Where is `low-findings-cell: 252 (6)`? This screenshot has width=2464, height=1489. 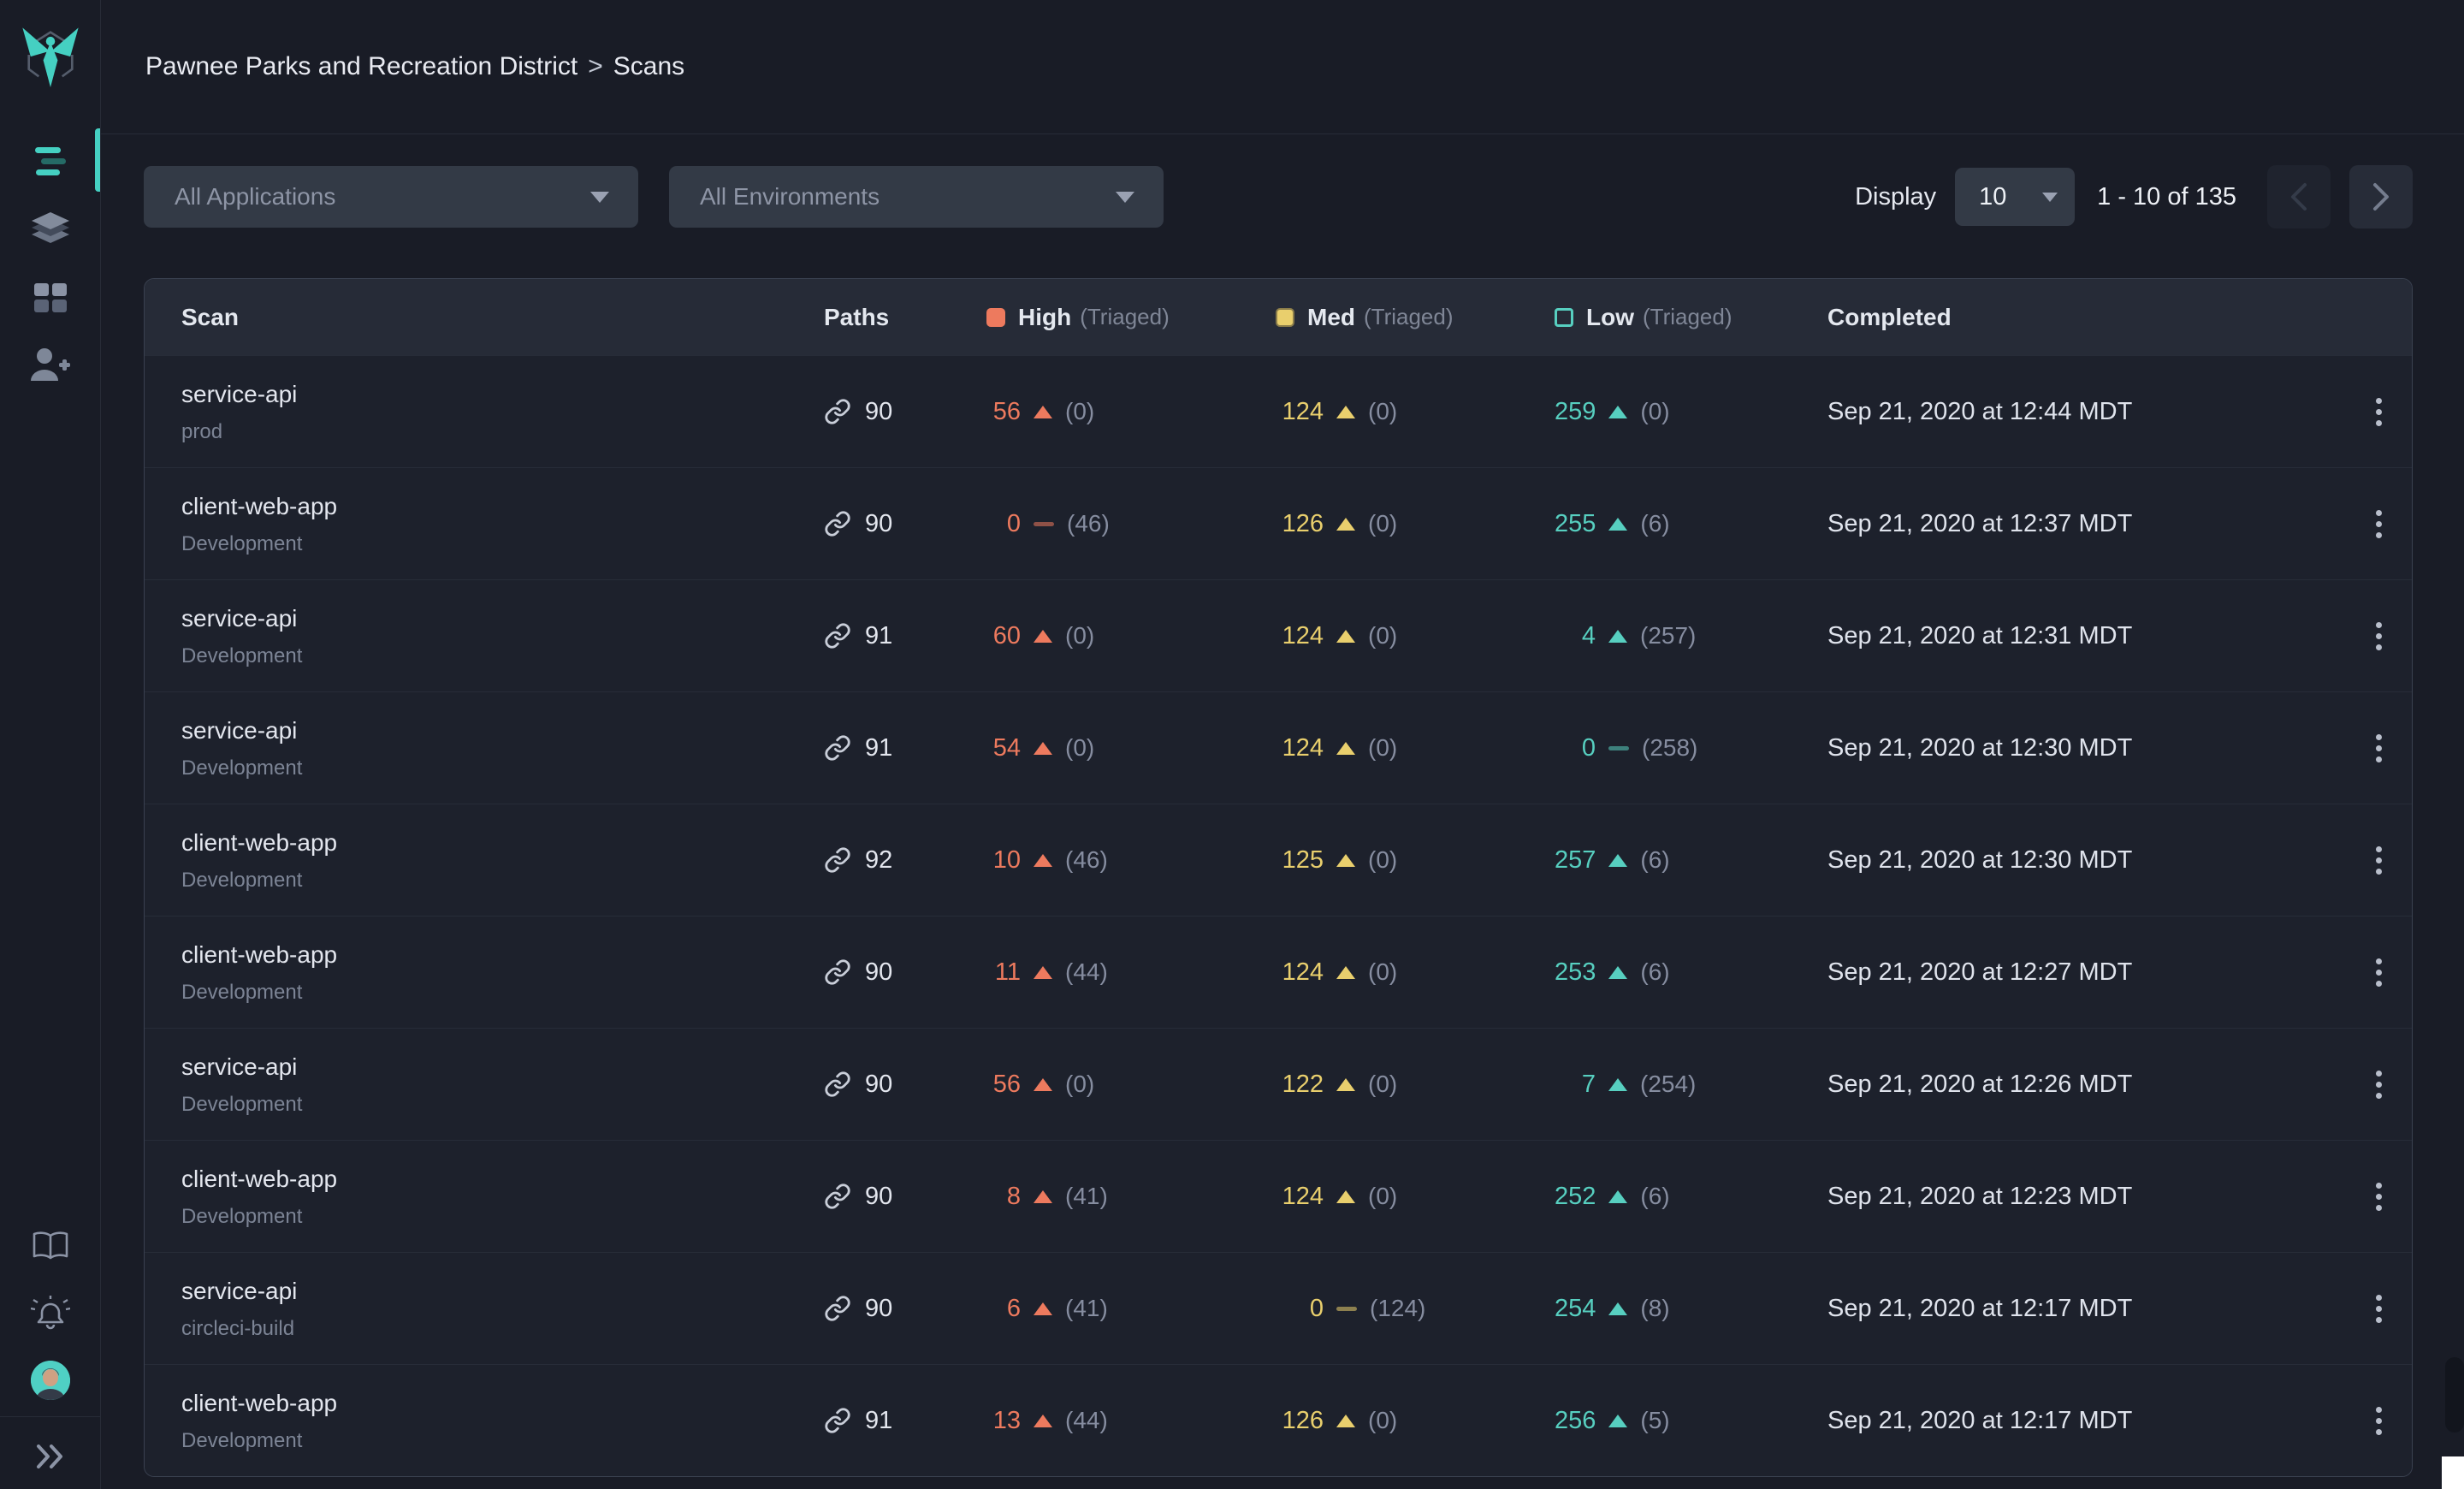 low-findings-cell: 252 (6) is located at coordinates (1661, 1197).